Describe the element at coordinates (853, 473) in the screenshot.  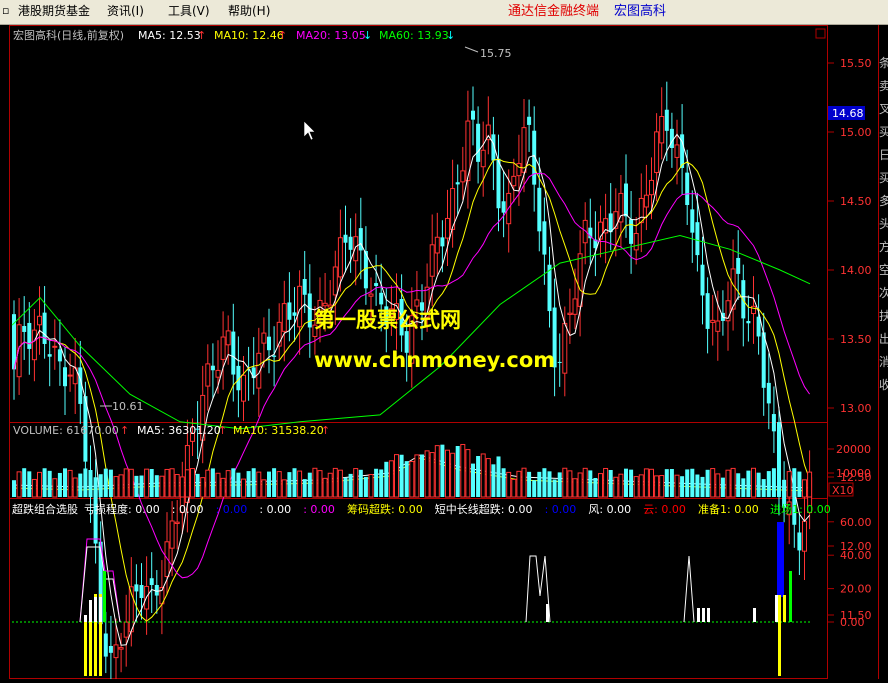
I see `volume-tick-label: 10000` at that location.